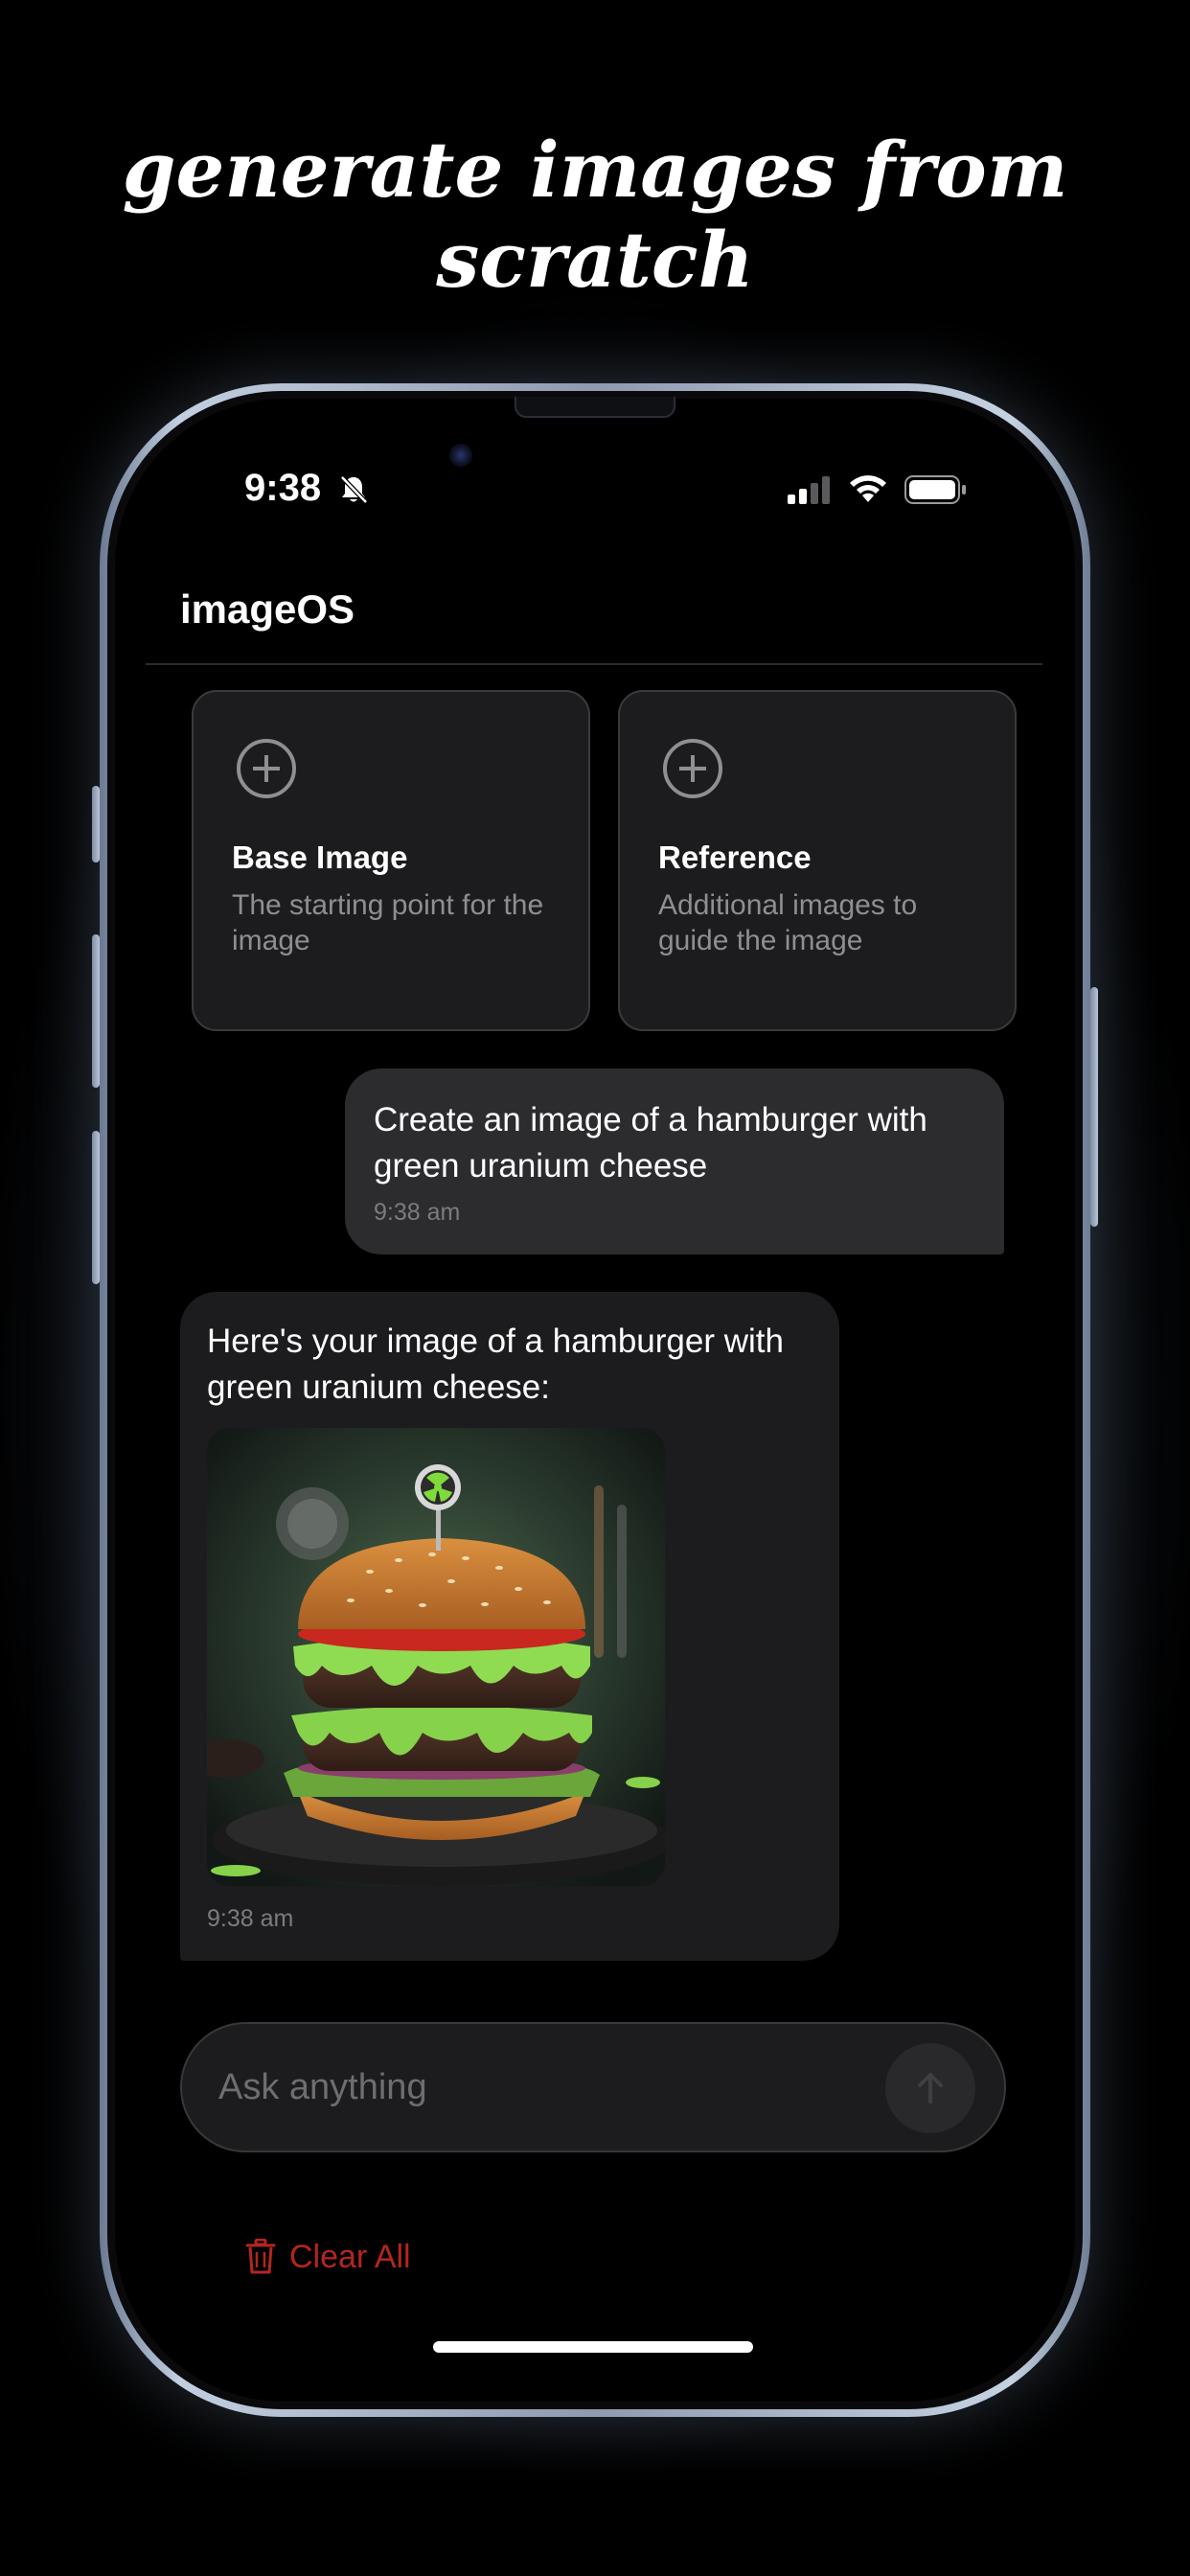 This screenshot has width=1190, height=2576. I want to click on send-button, so click(930, 2088).